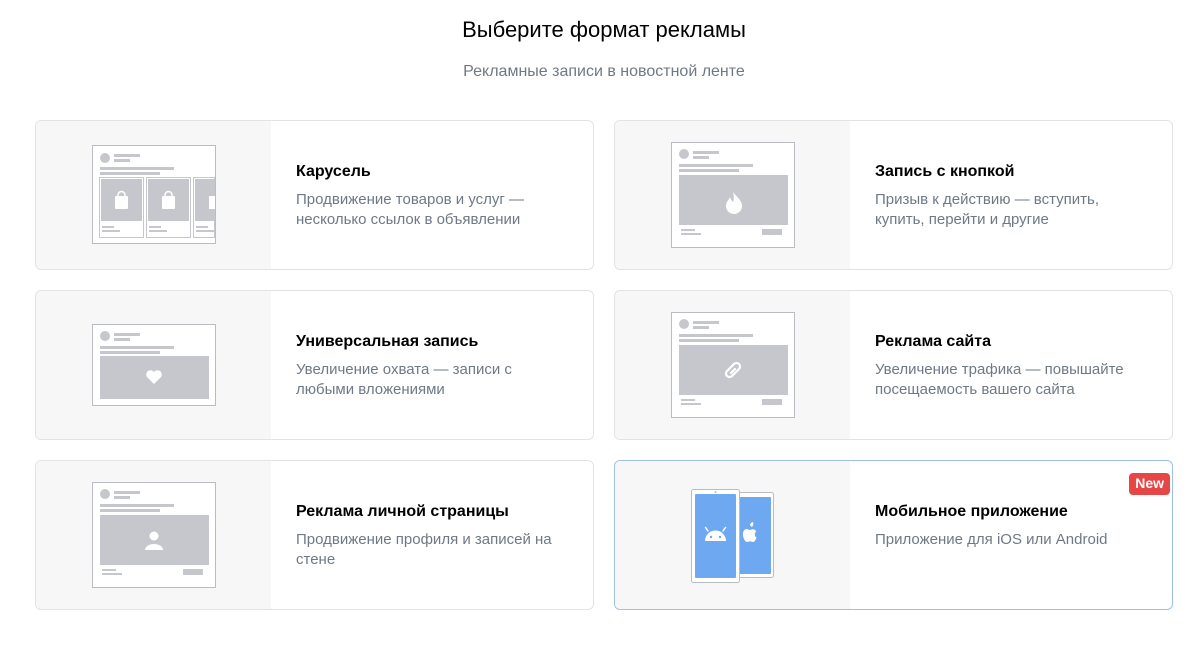  Describe the element at coordinates (971, 511) in the screenshot. I see `card-title: Мобильное приложение` at that location.